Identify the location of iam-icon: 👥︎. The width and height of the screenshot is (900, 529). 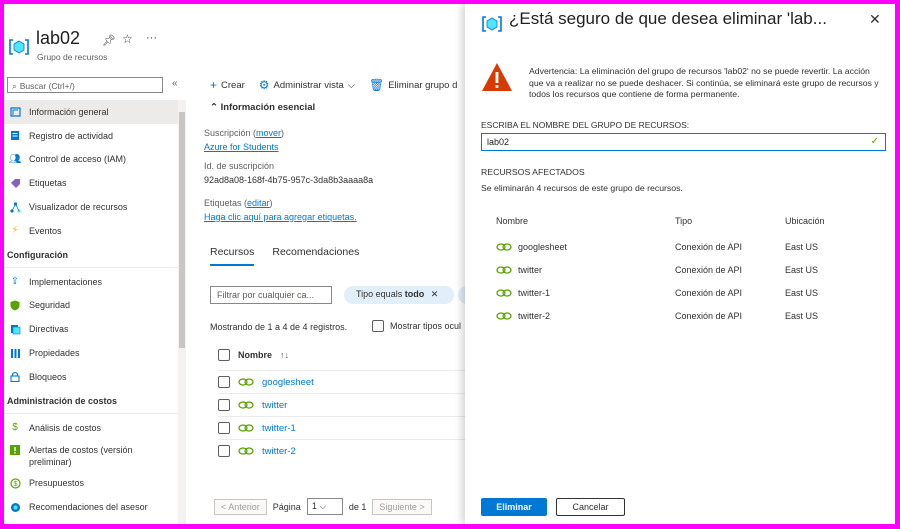
(15, 159).